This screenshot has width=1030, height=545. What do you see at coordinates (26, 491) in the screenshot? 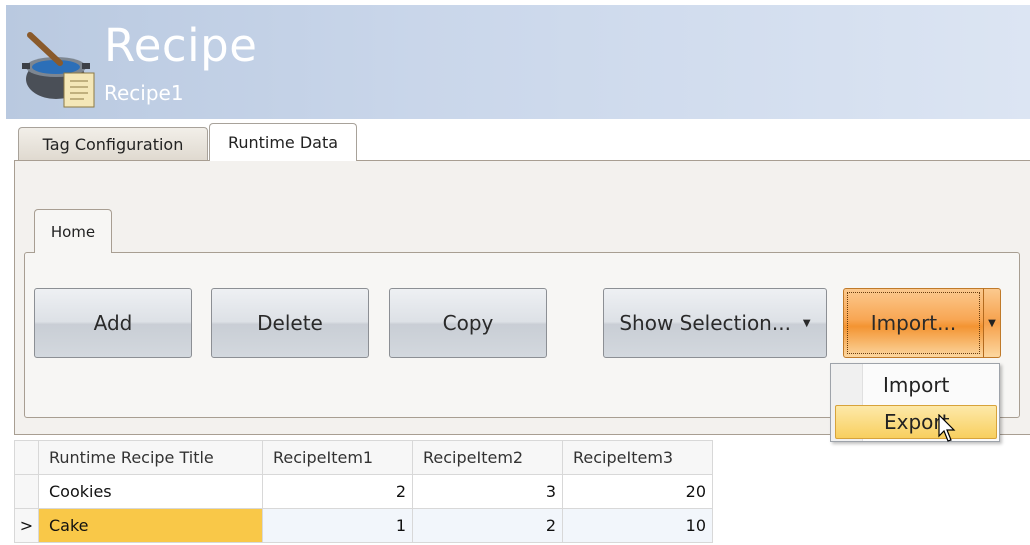
I see `row-header` at bounding box center [26, 491].